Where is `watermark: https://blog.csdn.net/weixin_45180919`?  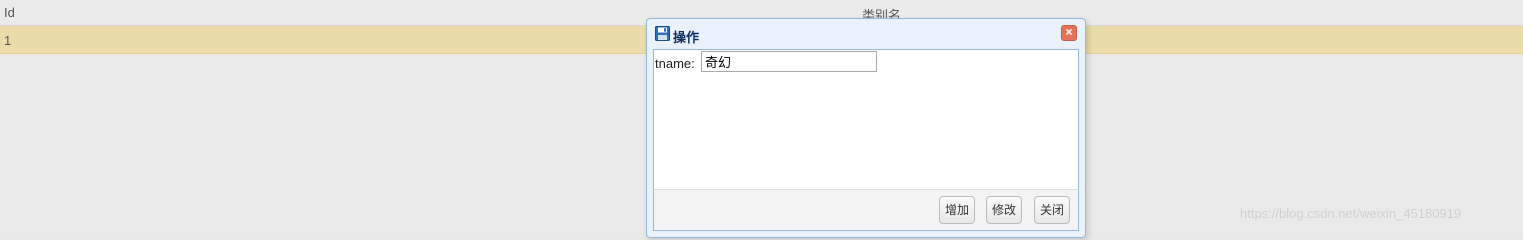 watermark: https://blog.csdn.net/weixin_45180919 is located at coordinates (1351, 213).